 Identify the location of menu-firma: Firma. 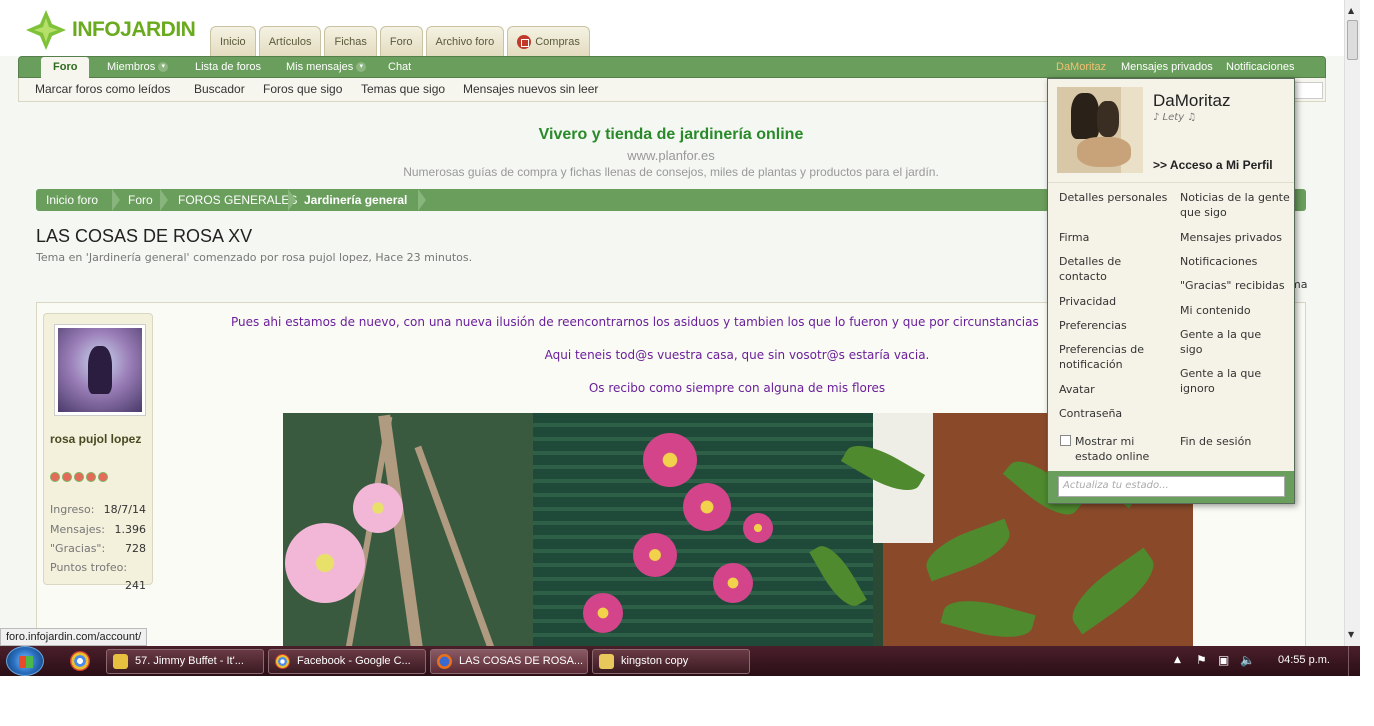
(1114, 237).